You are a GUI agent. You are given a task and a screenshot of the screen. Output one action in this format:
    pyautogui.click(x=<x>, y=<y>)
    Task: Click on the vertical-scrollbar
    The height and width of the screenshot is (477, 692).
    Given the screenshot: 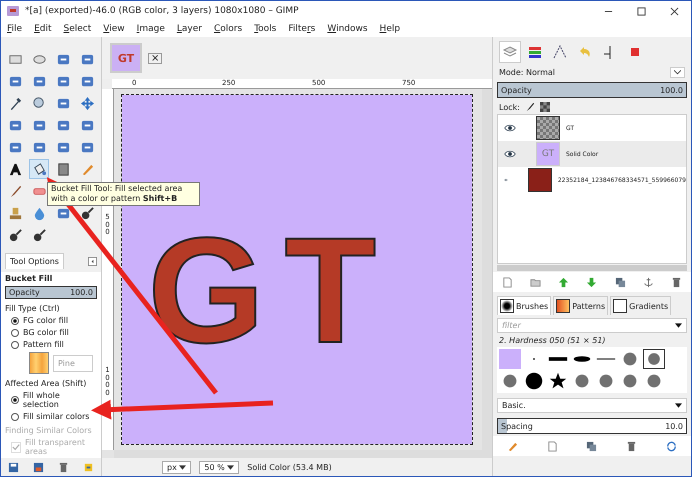 What is the action you would take?
    pyautogui.click(x=487, y=269)
    